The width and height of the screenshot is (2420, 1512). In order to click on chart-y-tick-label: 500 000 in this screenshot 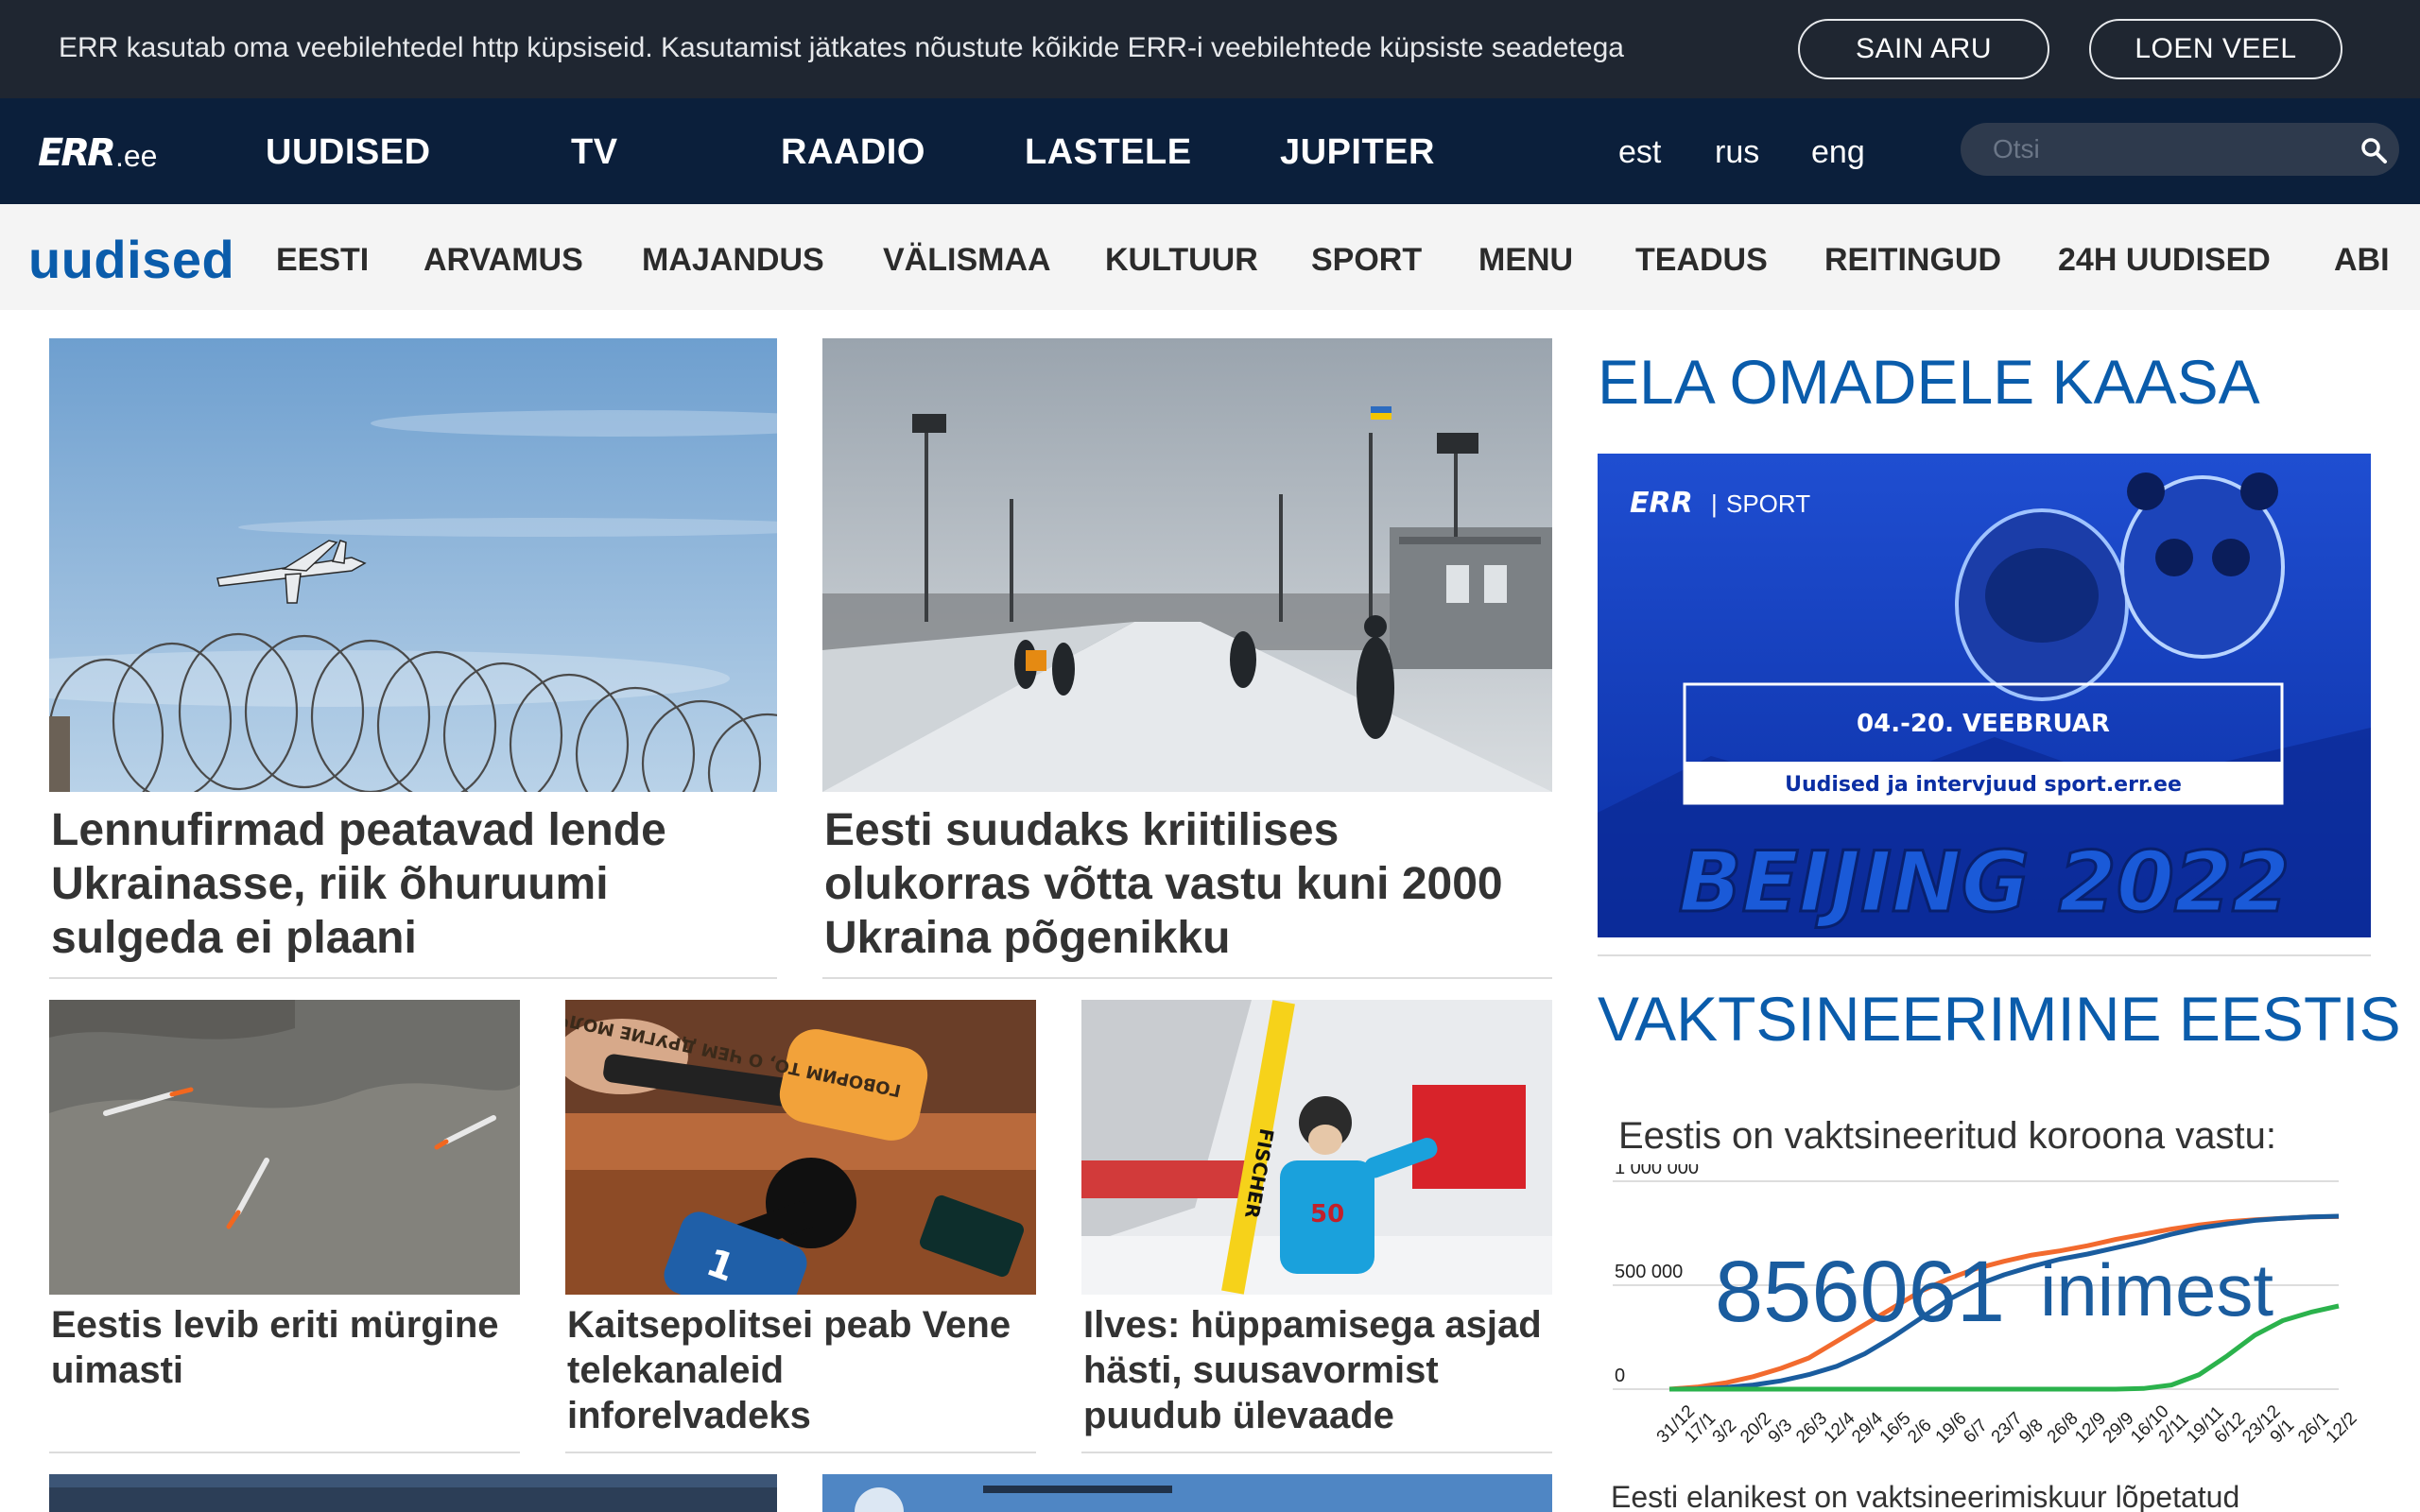, I will do `click(1649, 1272)`.